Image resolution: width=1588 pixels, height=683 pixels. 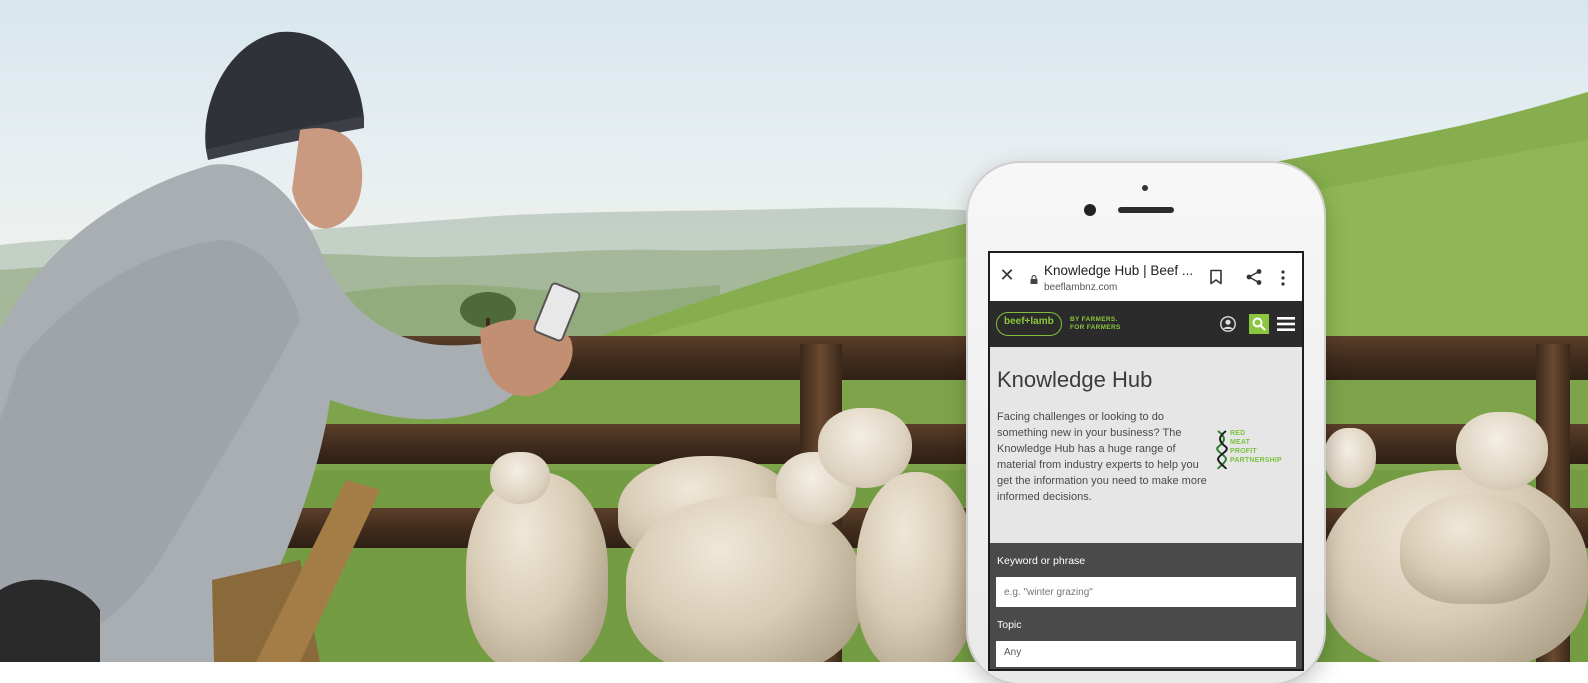 What do you see at coordinates (1145, 188) in the screenshot?
I see `phone-sensor` at bounding box center [1145, 188].